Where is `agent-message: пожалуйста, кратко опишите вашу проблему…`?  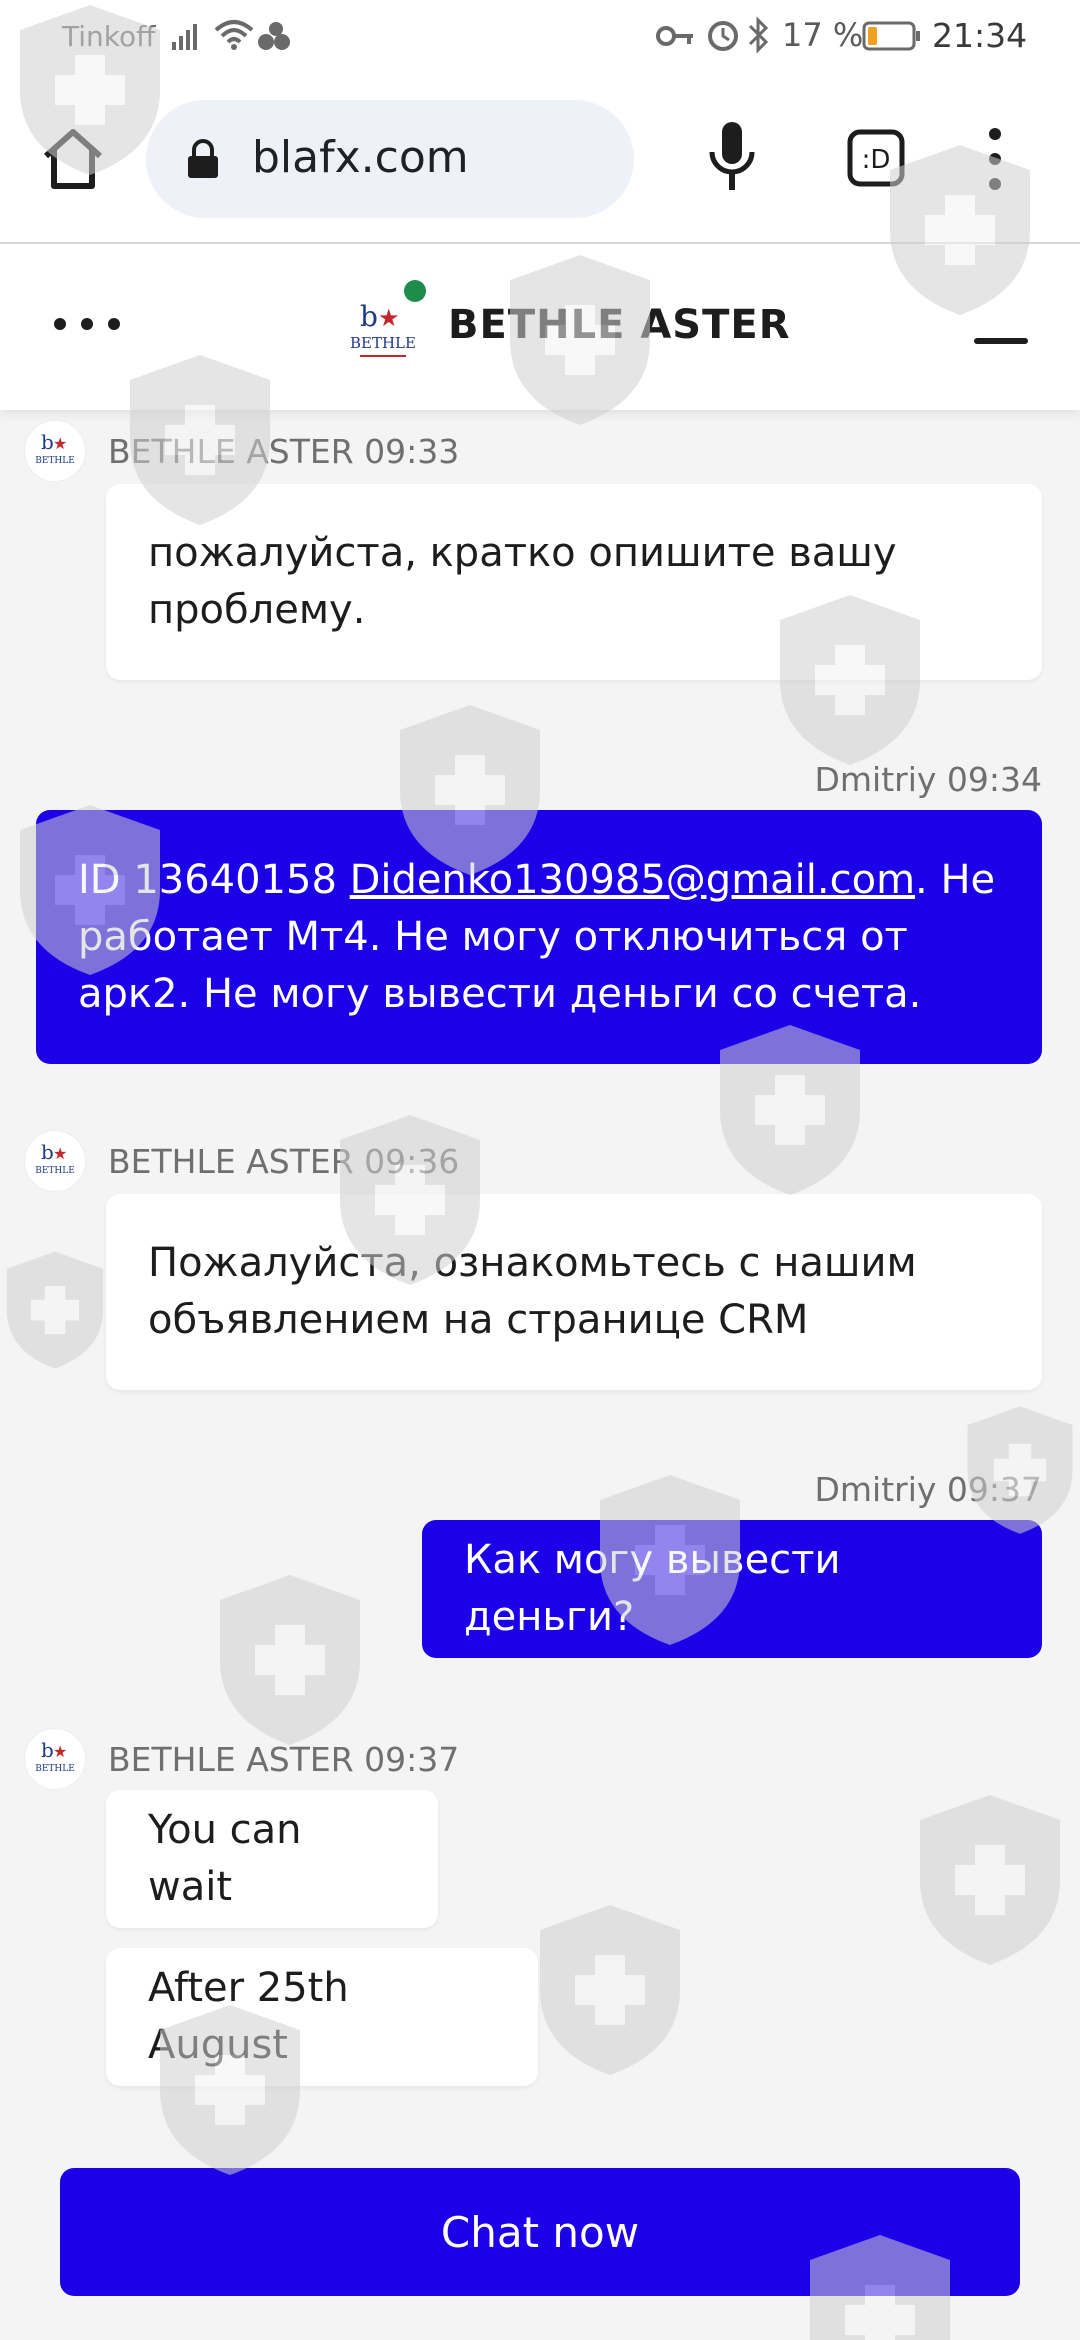 agent-message: пожалуйста, кратко опишите вашу проблему… is located at coordinates (574, 582).